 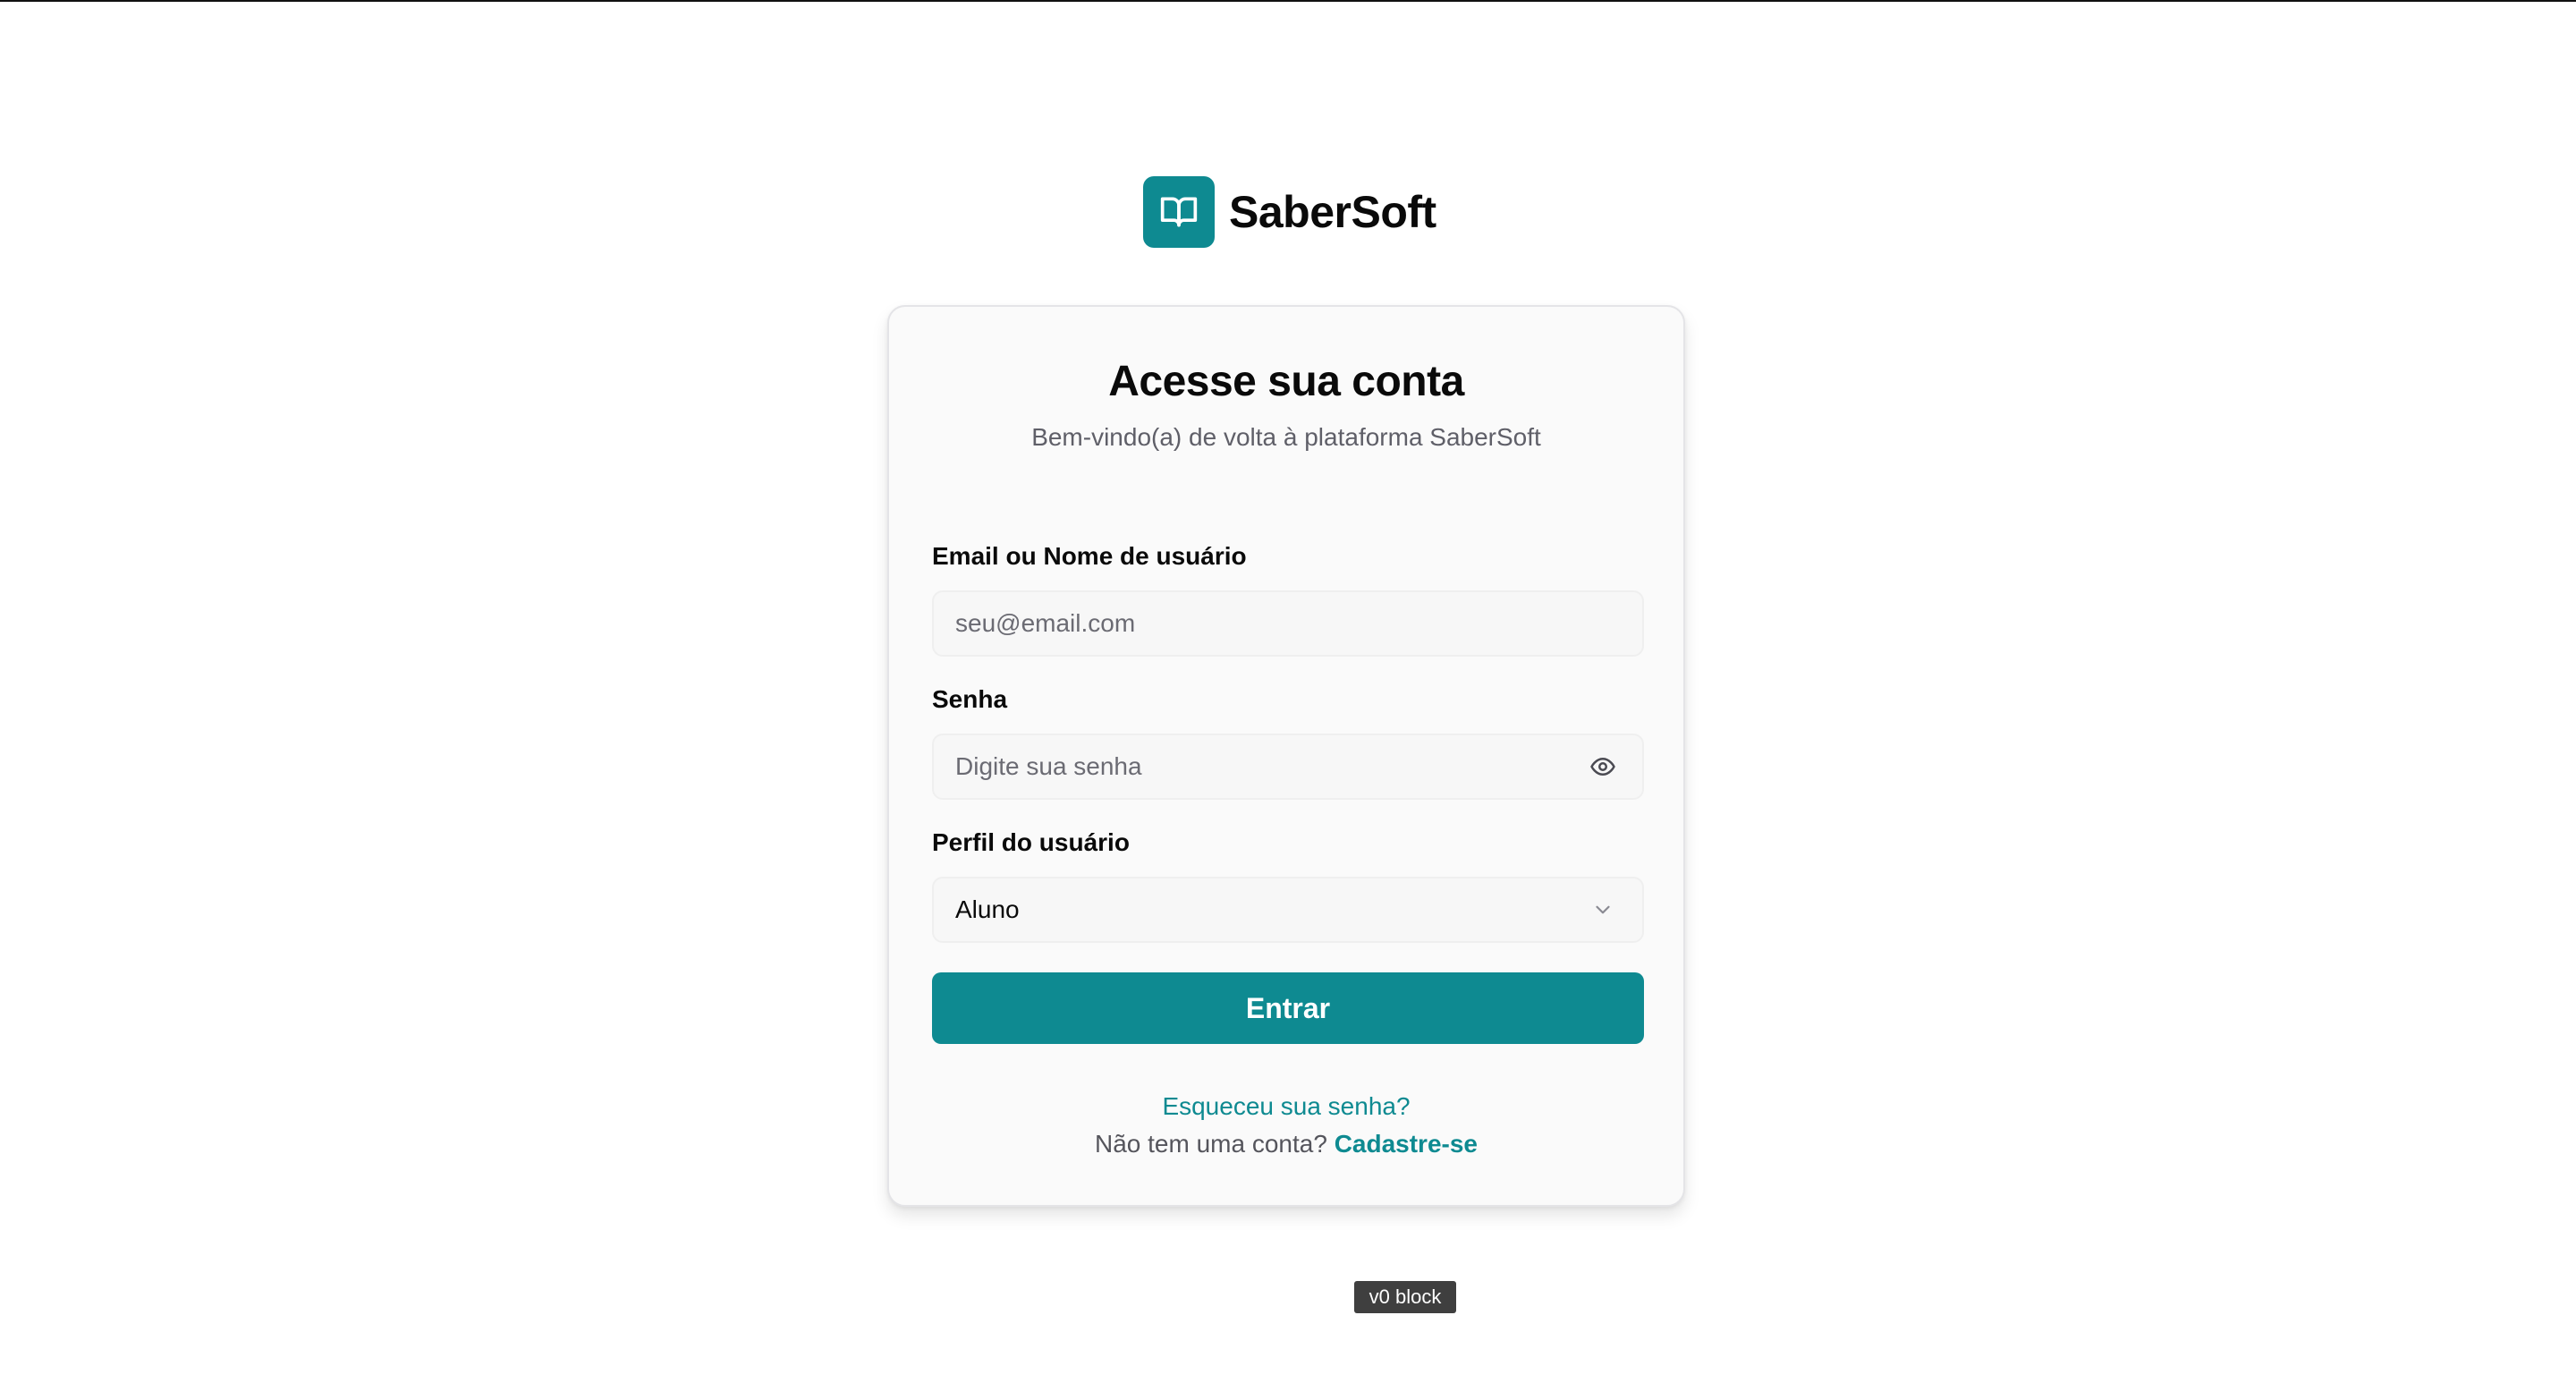 I want to click on login-button: Entrar, so click(x=1288, y=1008).